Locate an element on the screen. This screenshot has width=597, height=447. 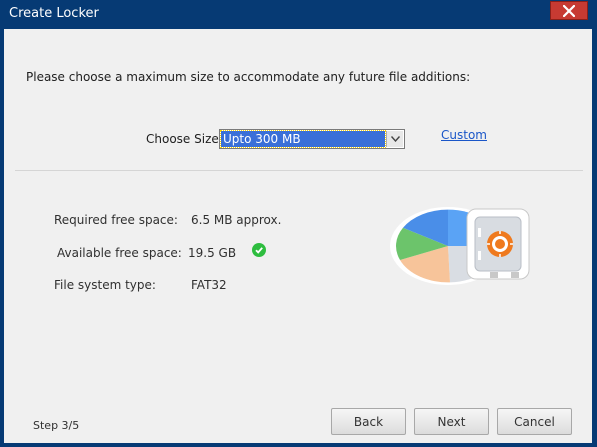
title-bar: Create Locker is located at coordinates (298, 14).